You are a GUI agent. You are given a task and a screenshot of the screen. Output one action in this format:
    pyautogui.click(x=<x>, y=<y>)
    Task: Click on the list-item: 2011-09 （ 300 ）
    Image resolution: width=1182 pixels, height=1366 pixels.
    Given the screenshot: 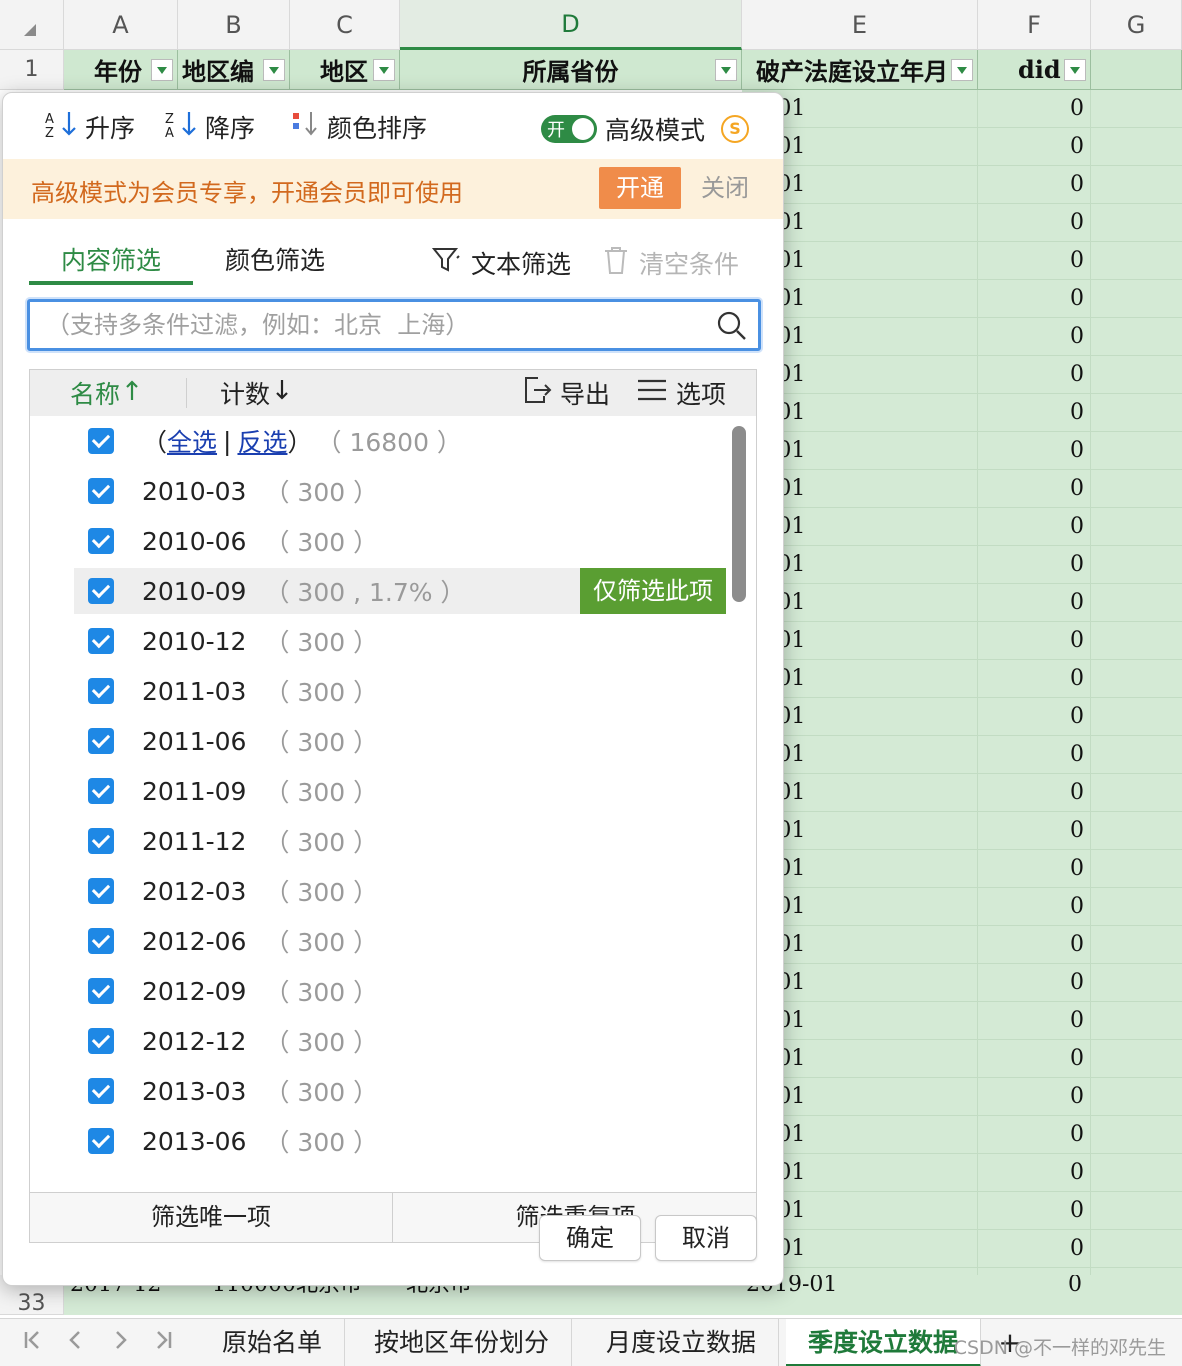 What is the action you would take?
    pyautogui.click(x=400, y=791)
    